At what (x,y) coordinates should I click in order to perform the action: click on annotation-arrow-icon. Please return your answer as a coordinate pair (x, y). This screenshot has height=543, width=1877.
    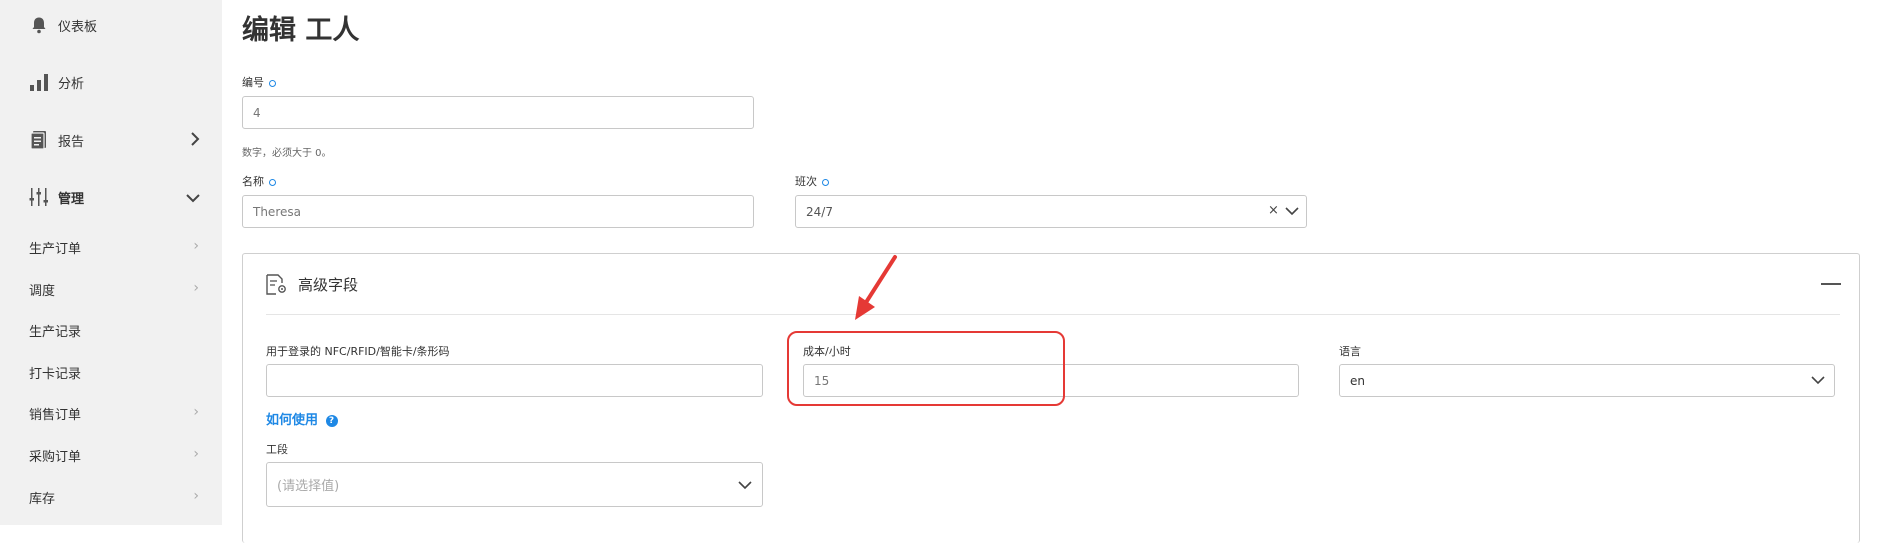
    Looking at the image, I should click on (876, 287).